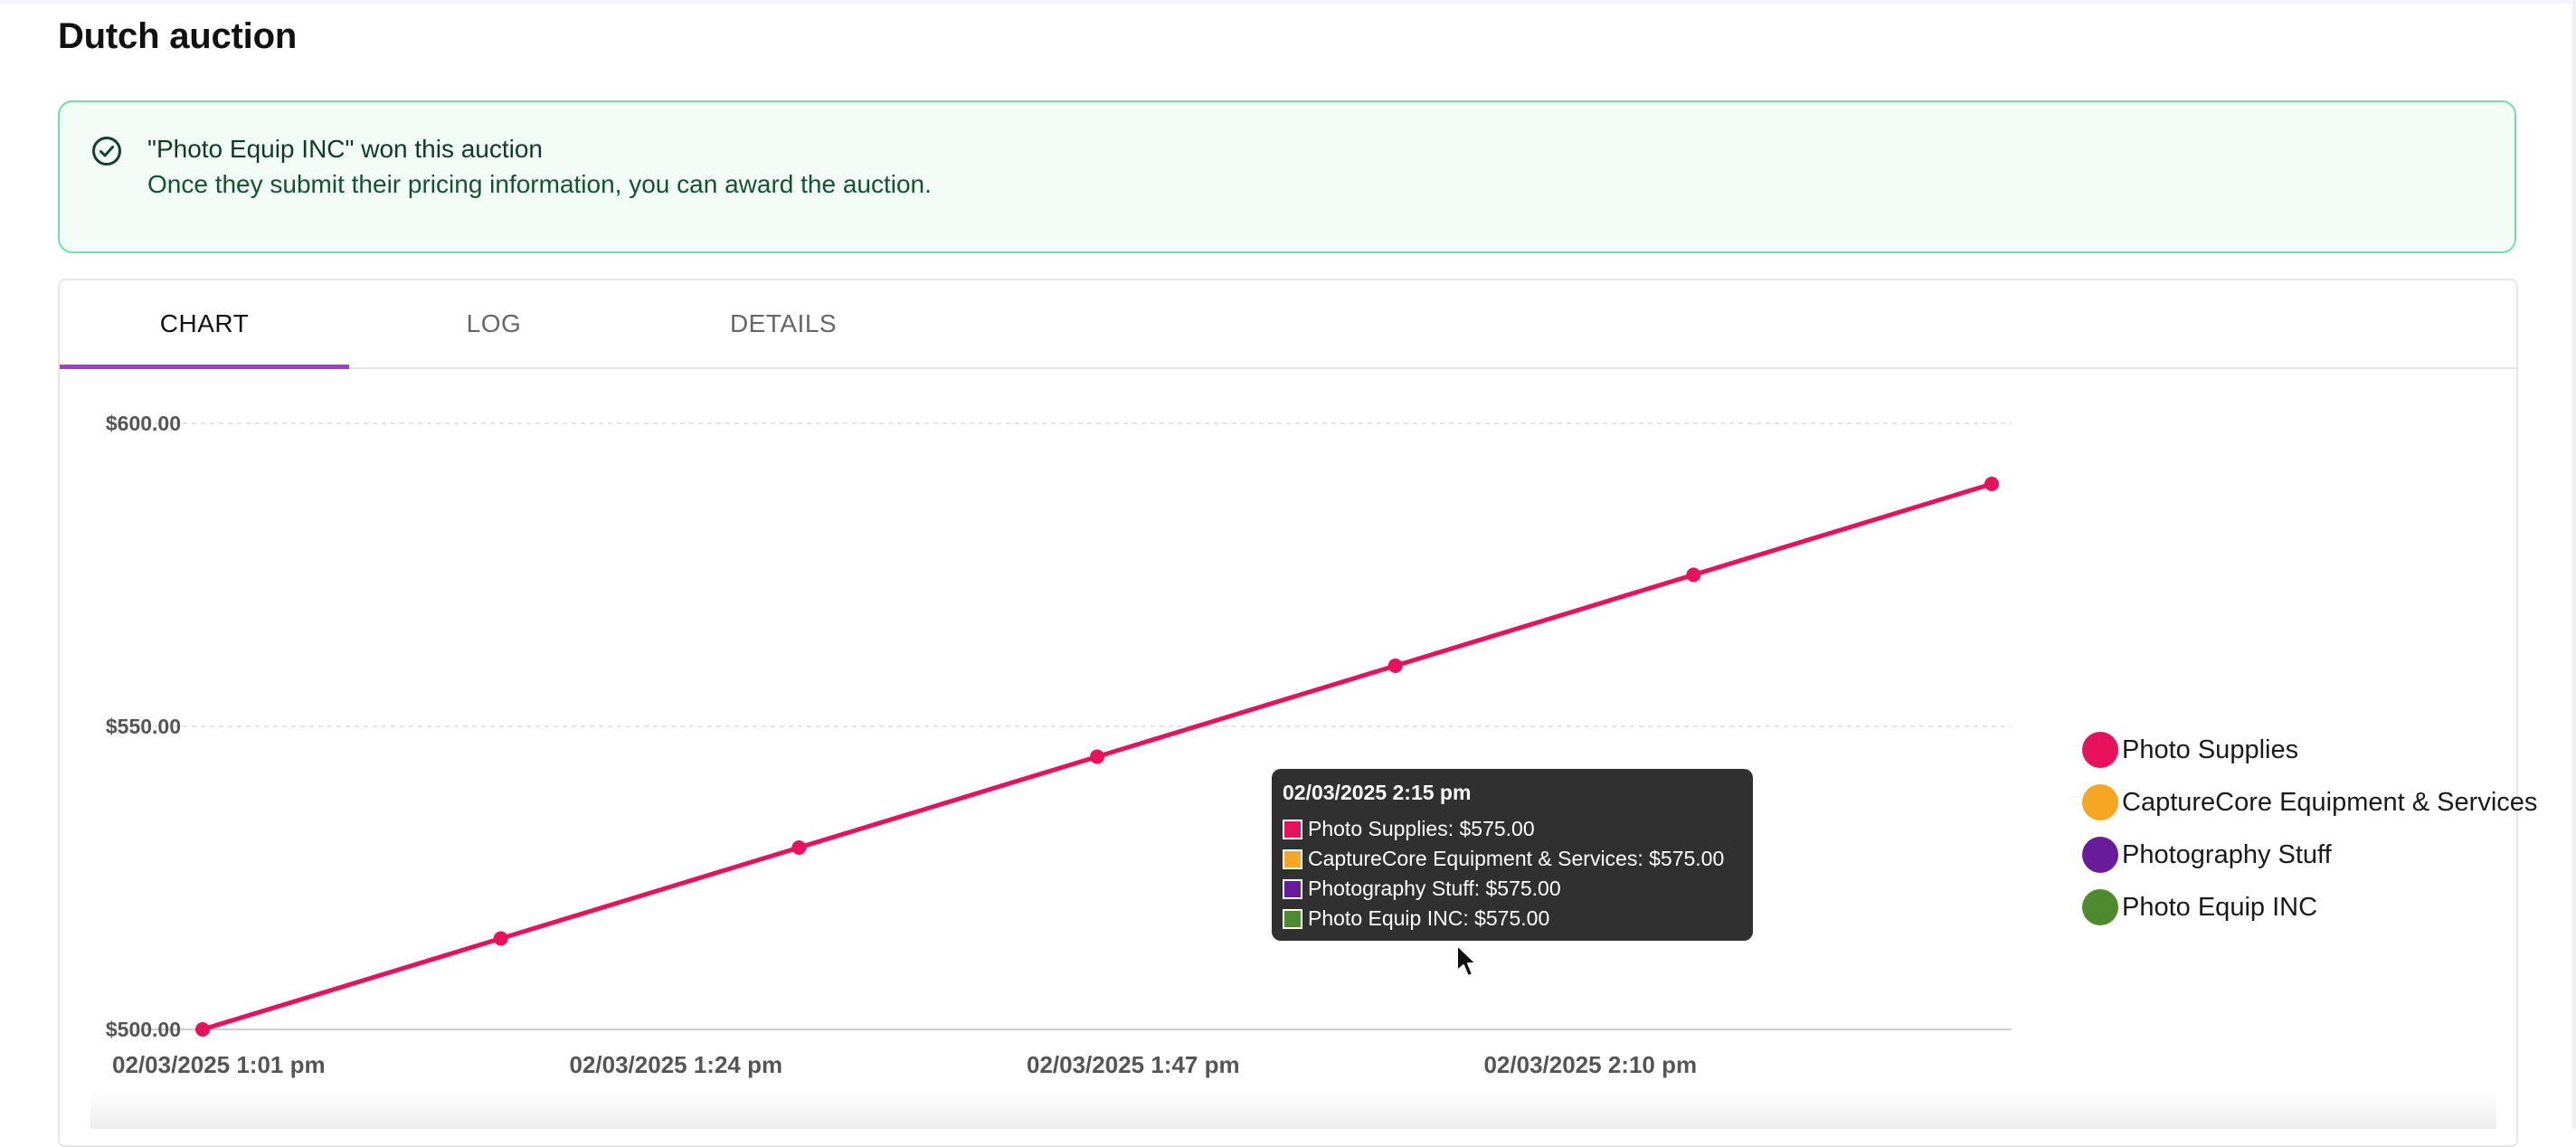 Image resolution: width=2576 pixels, height=1147 pixels. I want to click on mouse-pointer-icon, so click(1467, 961).